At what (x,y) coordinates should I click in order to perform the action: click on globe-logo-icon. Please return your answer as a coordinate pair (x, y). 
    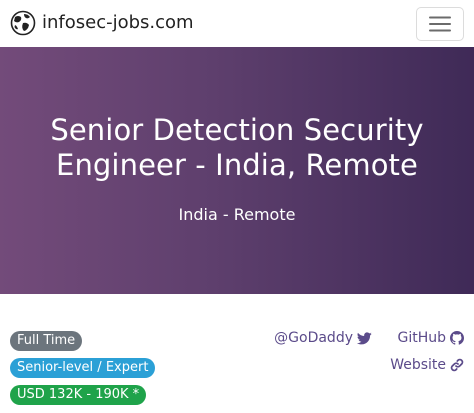
    Looking at the image, I should click on (23, 23).